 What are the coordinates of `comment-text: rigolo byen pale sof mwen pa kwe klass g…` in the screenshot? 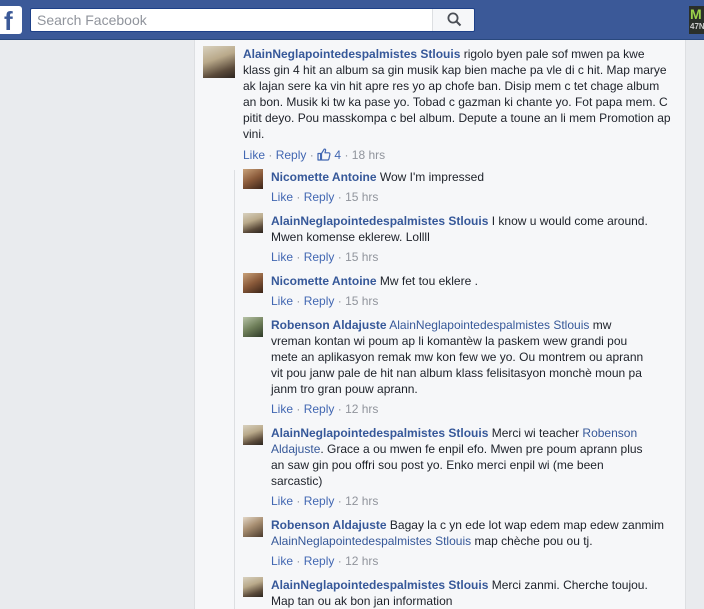 It's located at (457, 94).